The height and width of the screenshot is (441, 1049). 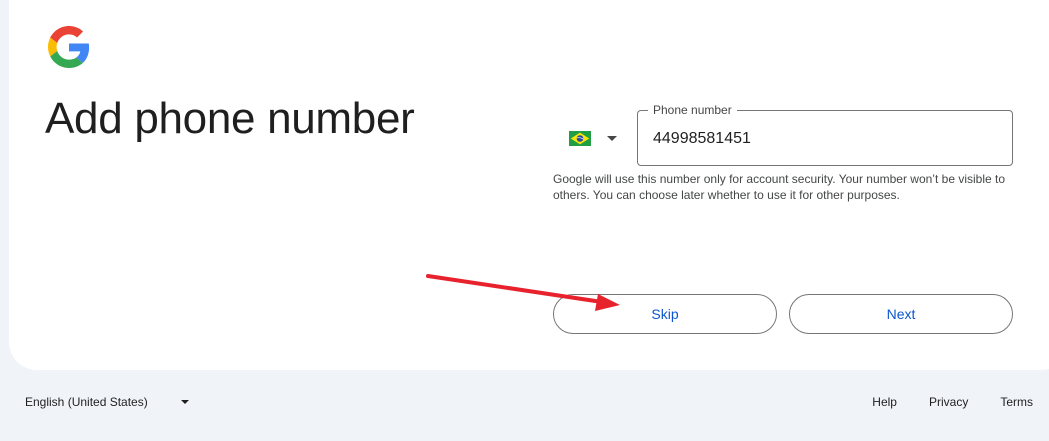 I want to click on language-label: English (United States), so click(x=86, y=402).